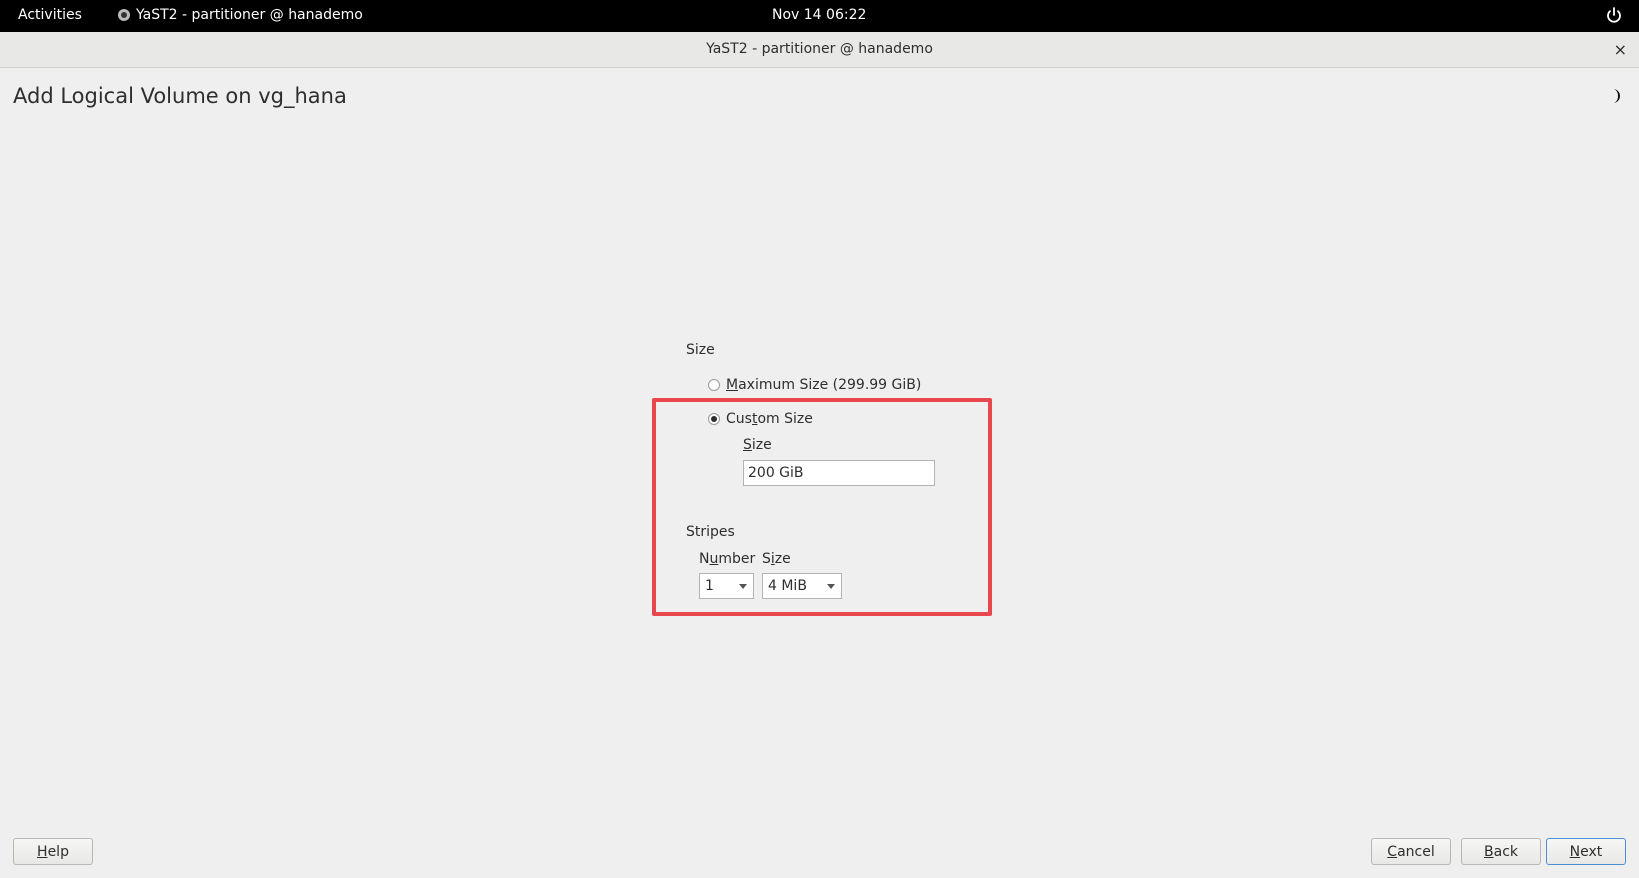 Image resolution: width=1639 pixels, height=878 pixels. What do you see at coordinates (1586, 851) in the screenshot?
I see `next-button: Next` at bounding box center [1586, 851].